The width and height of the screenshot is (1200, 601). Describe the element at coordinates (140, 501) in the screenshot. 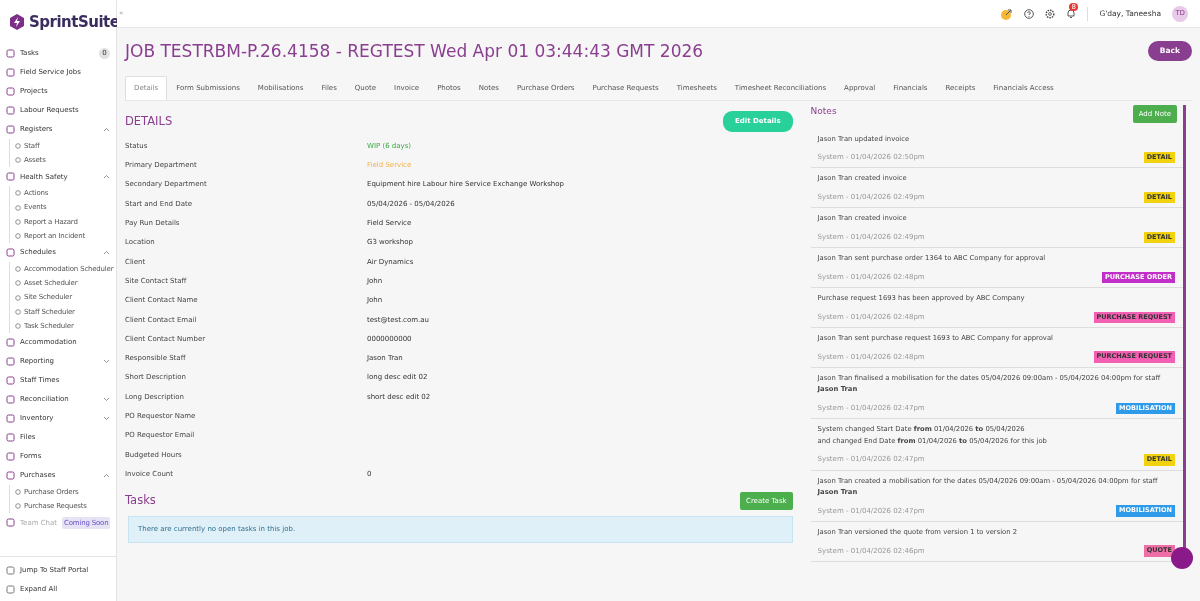

I see `section-heading: Tasks` at that location.